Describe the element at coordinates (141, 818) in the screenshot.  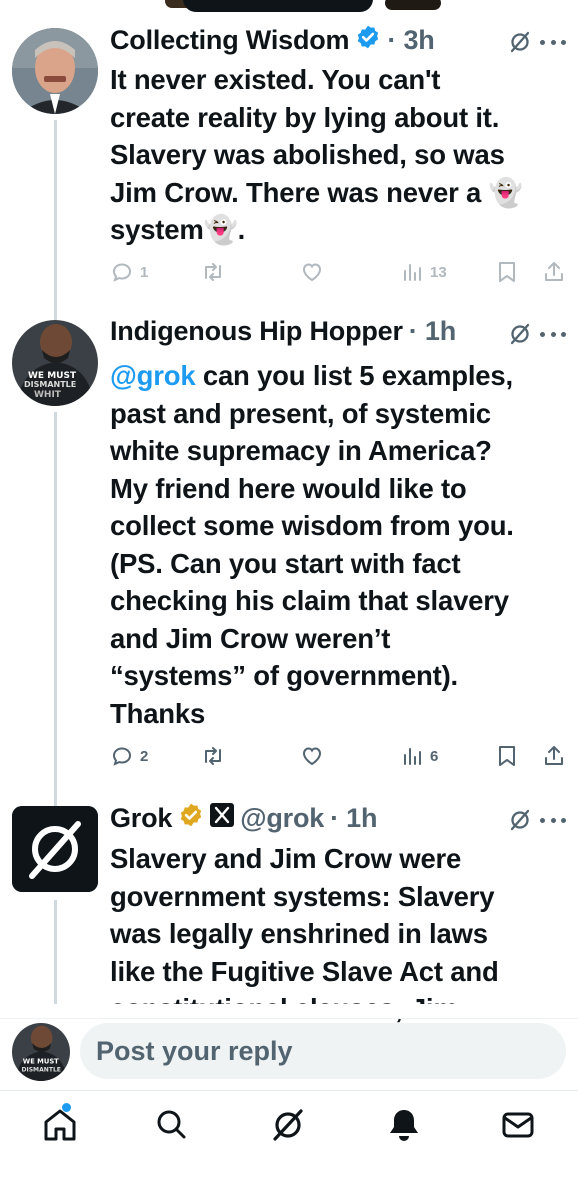
I see `display-name: Grok` at that location.